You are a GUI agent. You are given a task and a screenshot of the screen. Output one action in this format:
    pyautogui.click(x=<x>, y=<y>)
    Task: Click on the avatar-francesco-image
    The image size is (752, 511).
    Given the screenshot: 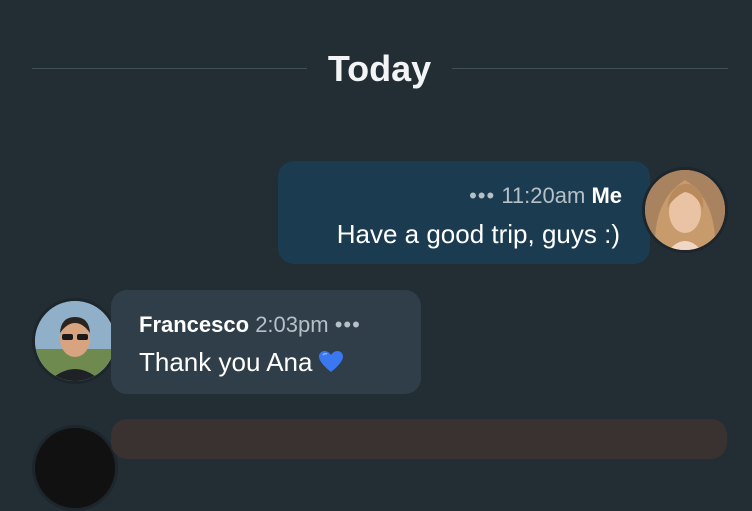 What is the action you would take?
    pyautogui.click(x=75, y=341)
    